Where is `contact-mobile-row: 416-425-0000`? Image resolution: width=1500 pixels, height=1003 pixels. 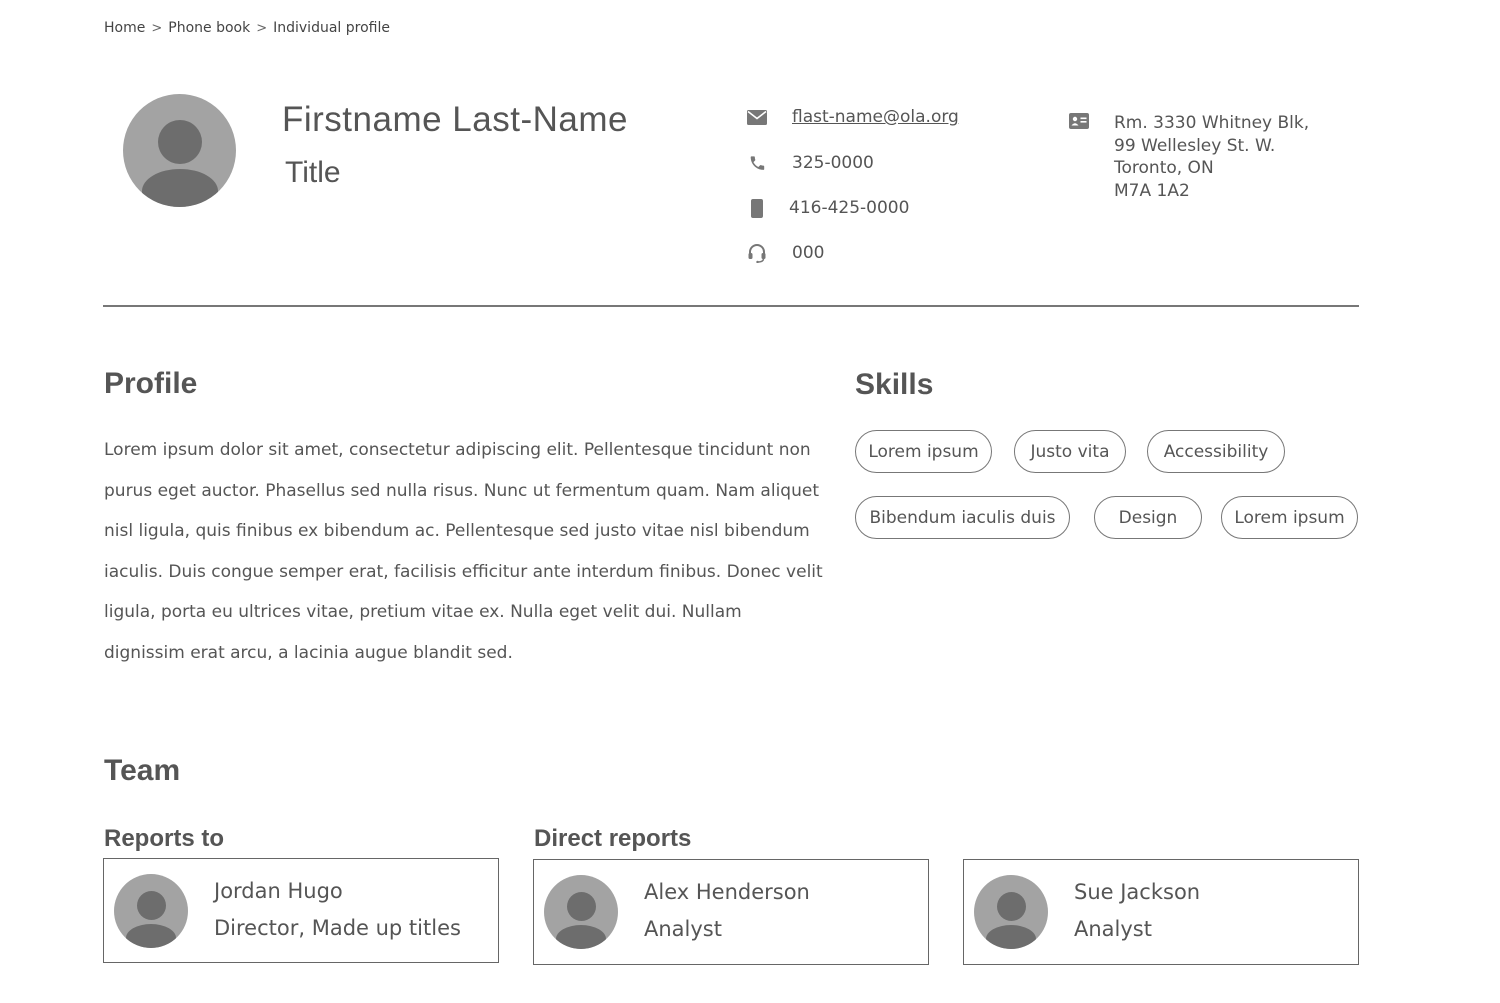 contact-mobile-row: 416-425-0000 is located at coordinates (827, 208).